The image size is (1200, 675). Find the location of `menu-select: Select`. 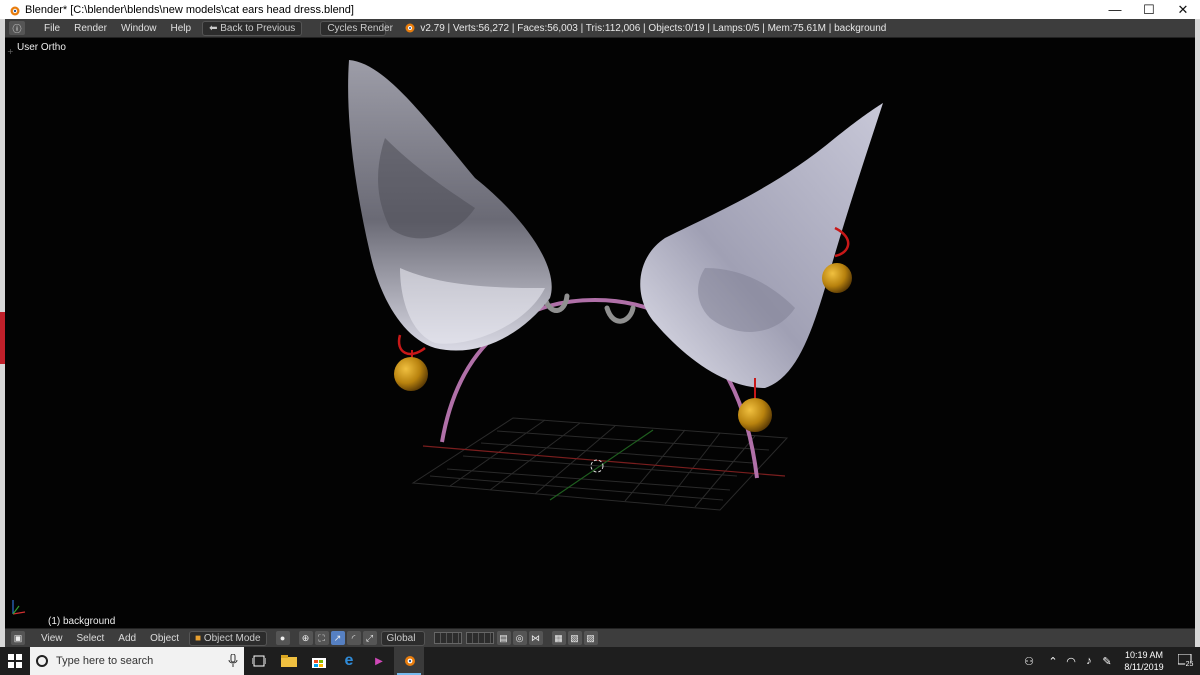

menu-select: Select is located at coordinates (91, 638).